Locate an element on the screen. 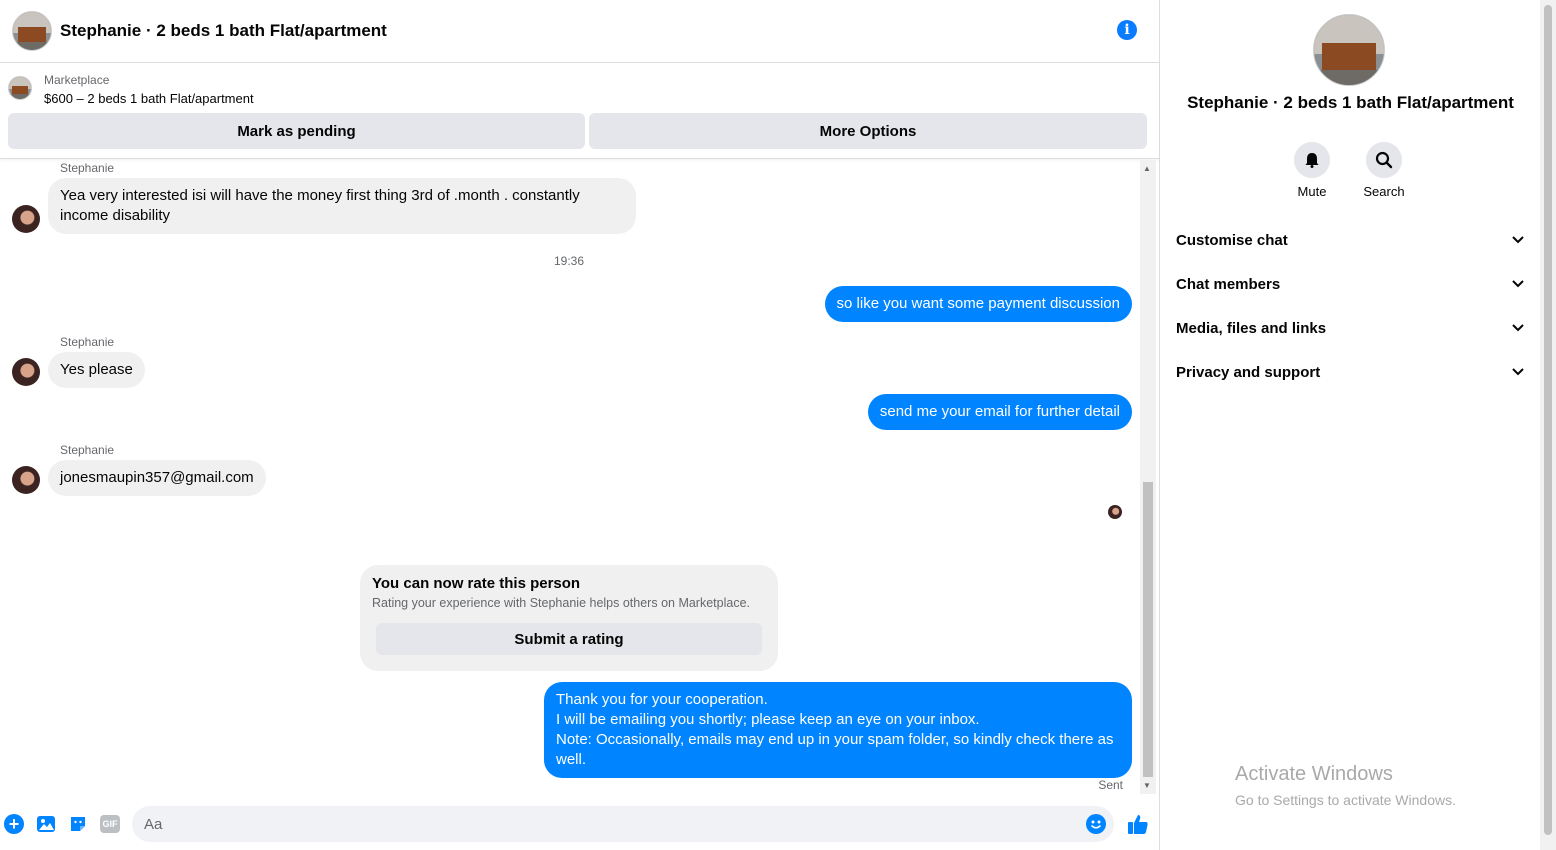  message-scrollbar: ▲ ▼ is located at coordinates (1148, 477).